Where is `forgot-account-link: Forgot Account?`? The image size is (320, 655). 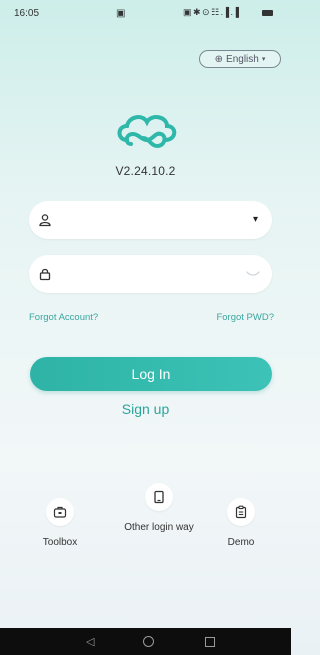
forgot-account-link: Forgot Account? is located at coordinates (63, 317).